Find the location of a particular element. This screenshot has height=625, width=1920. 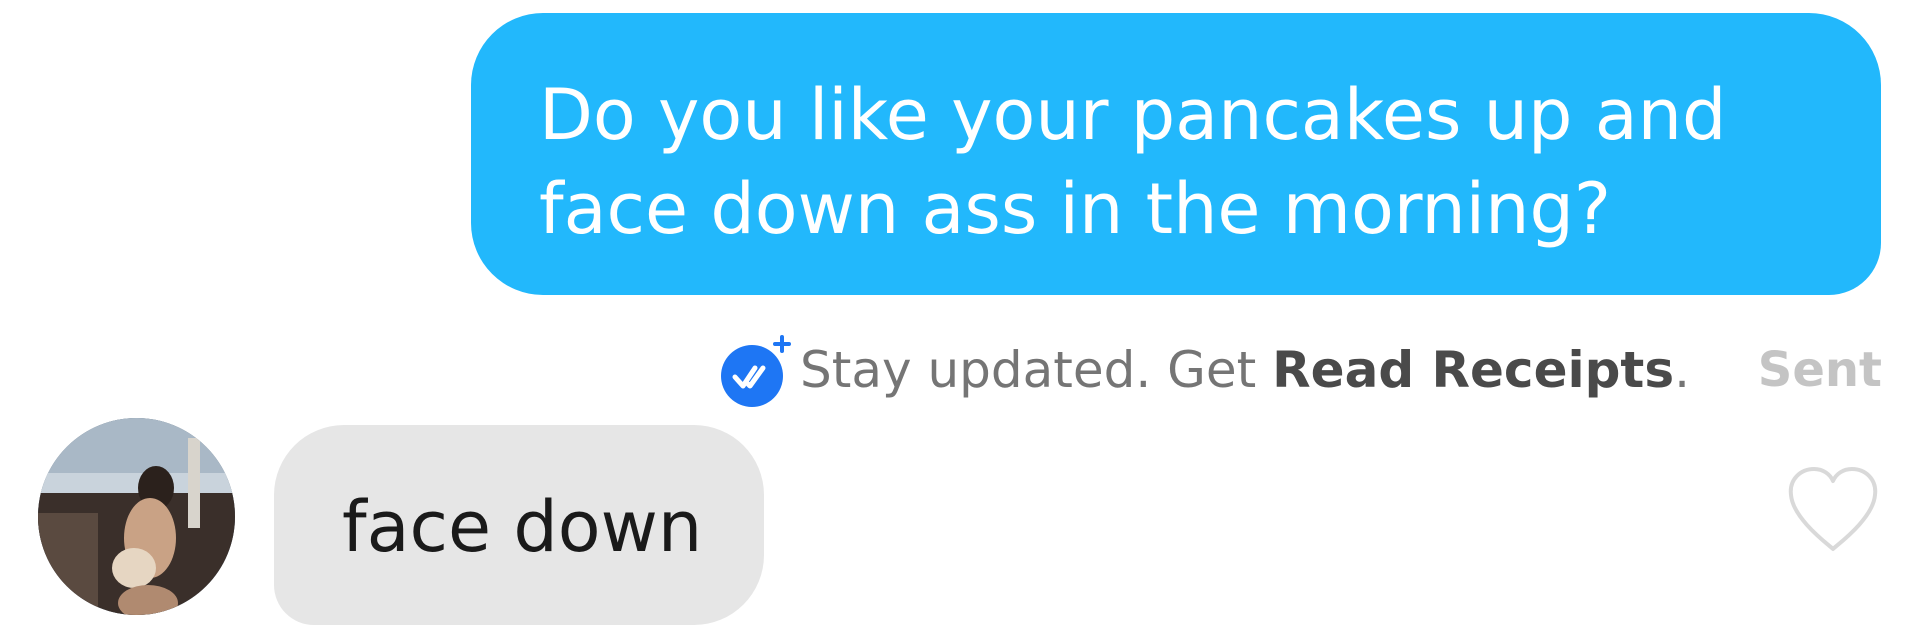

read-receipts-suffix: . is located at coordinates (1682, 370).